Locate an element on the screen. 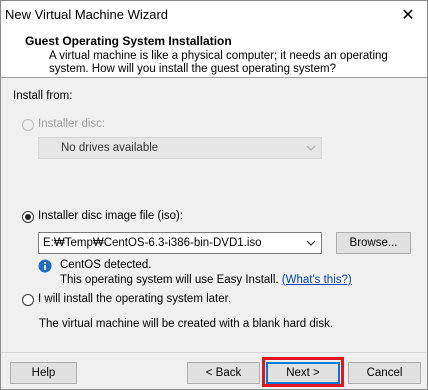  whats-this-link: (What's this?) is located at coordinates (317, 280).